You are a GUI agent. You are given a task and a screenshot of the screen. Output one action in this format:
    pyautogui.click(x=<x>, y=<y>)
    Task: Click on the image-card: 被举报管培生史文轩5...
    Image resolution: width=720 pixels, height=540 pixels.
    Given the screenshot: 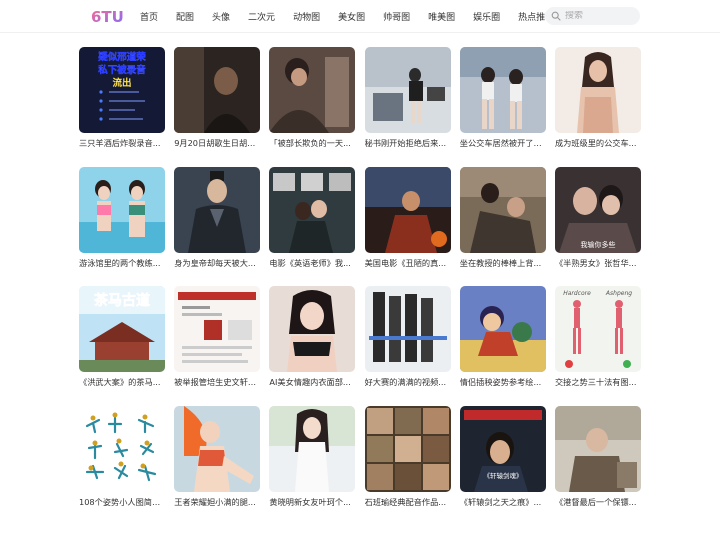 What is the action you would take?
    pyautogui.click(x=217, y=346)
    